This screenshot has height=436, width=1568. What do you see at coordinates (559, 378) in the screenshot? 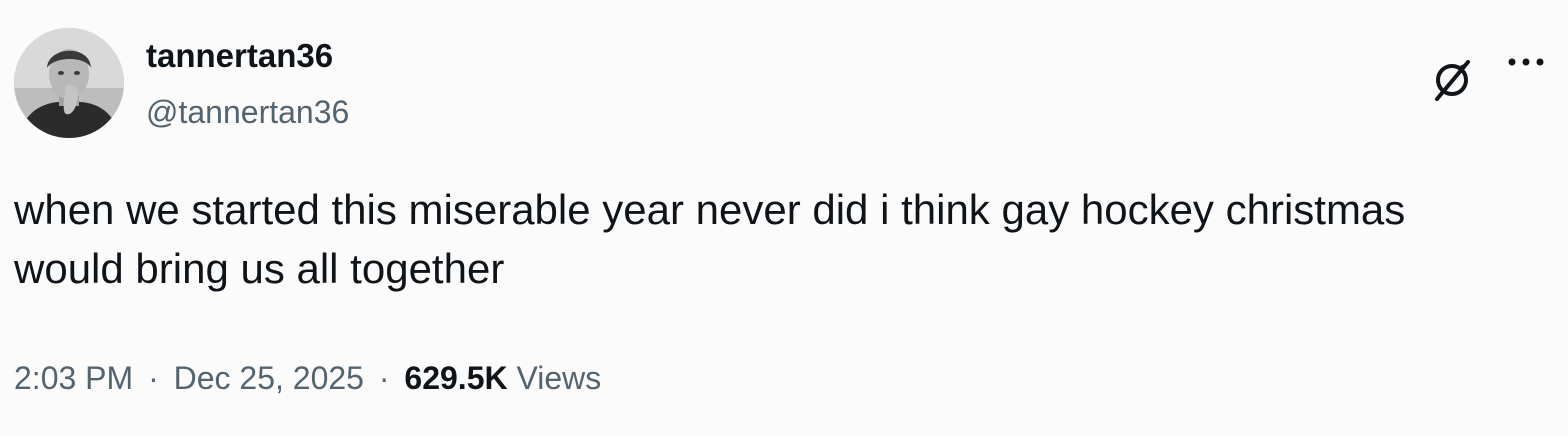
I see `views-label: Views` at bounding box center [559, 378].